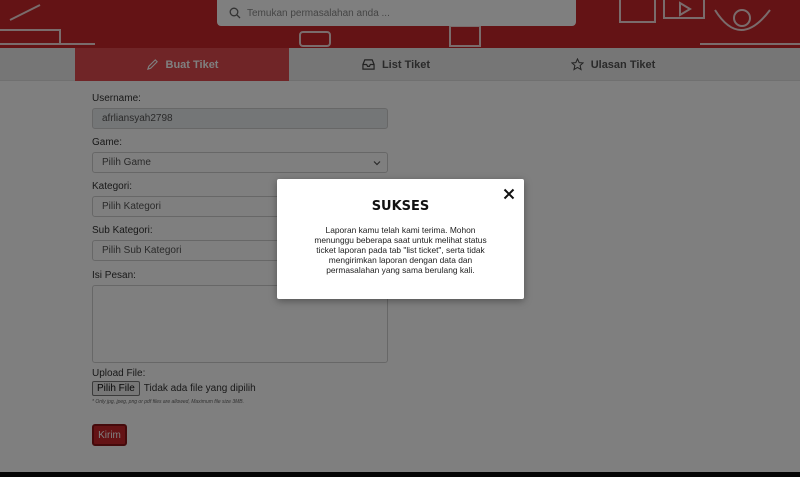  I want to click on modal-title: SUKSES, so click(400, 206).